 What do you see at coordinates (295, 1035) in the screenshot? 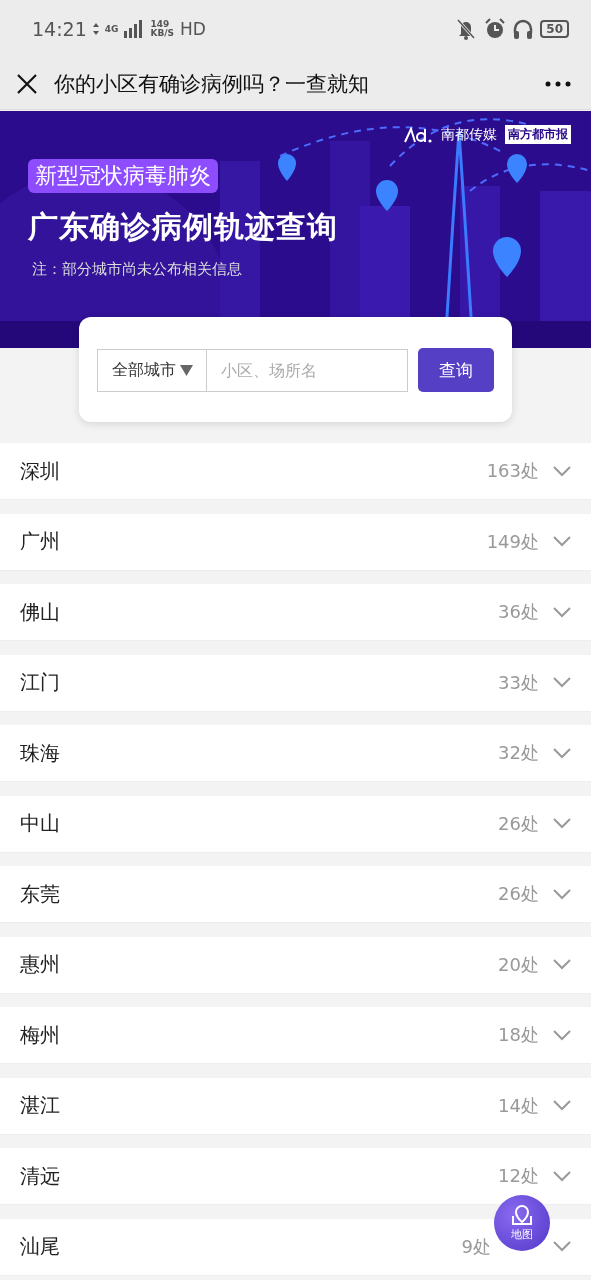
I see `city-row: 梅州 18处` at bounding box center [295, 1035].